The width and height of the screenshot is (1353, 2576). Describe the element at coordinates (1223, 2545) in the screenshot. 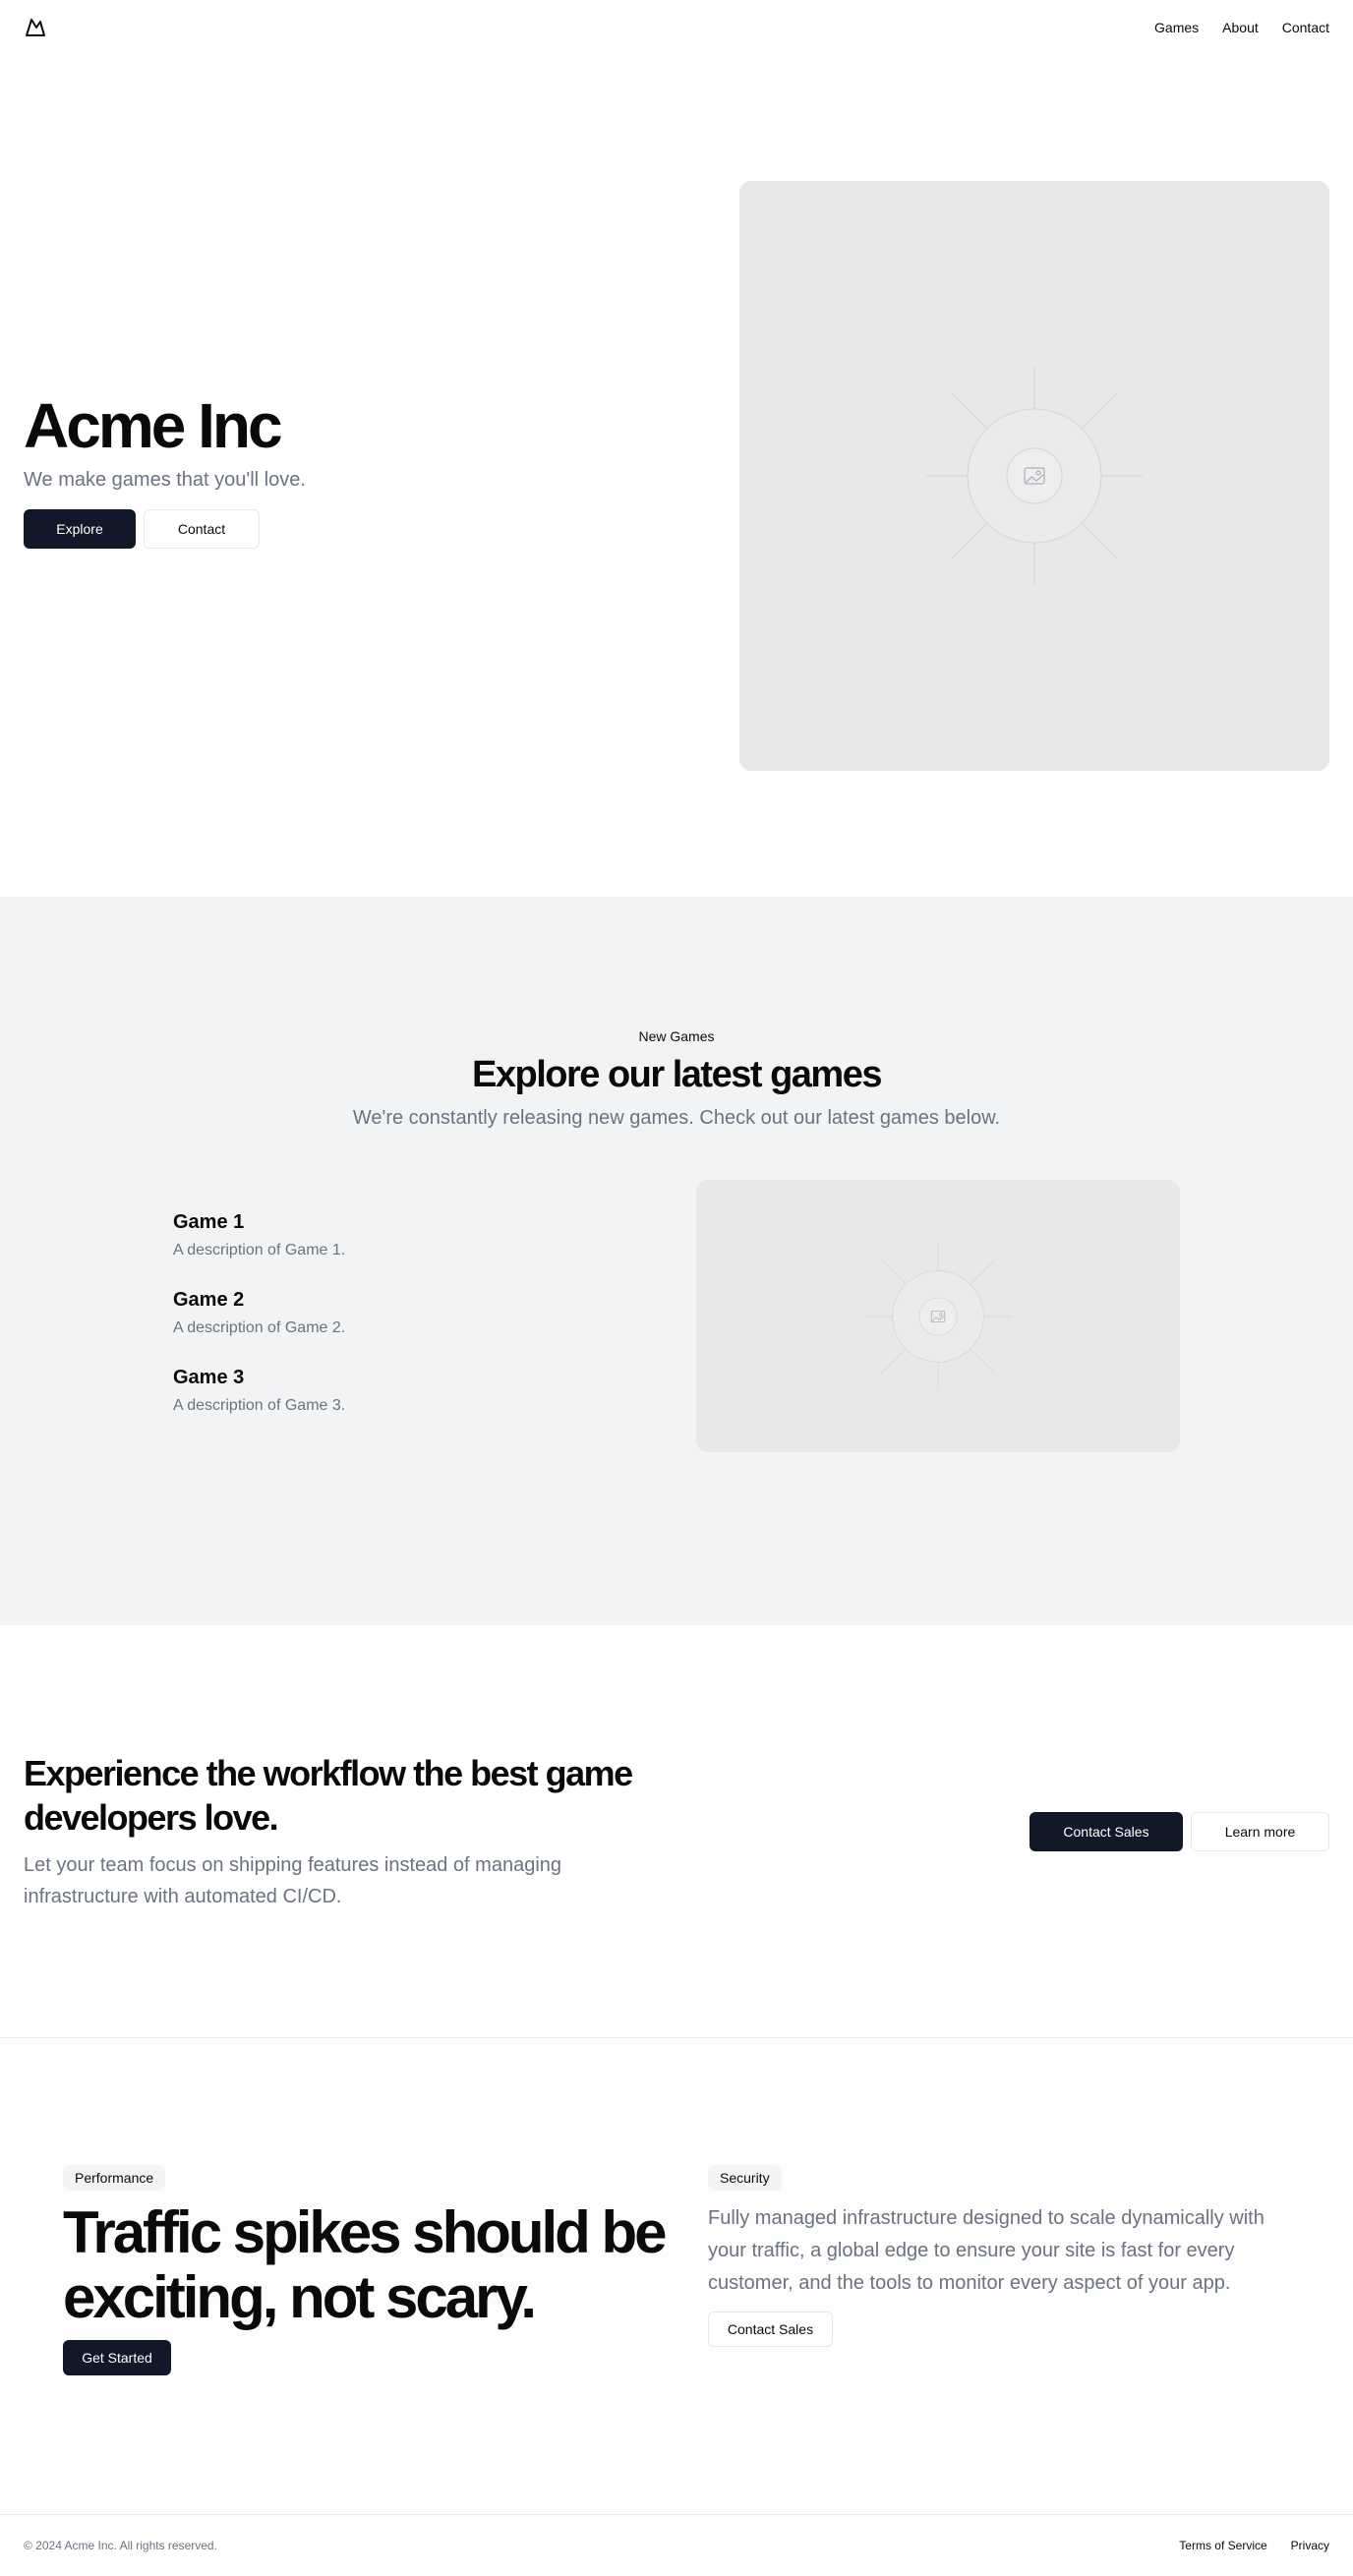

I see `terms-link: Terms of Service` at that location.